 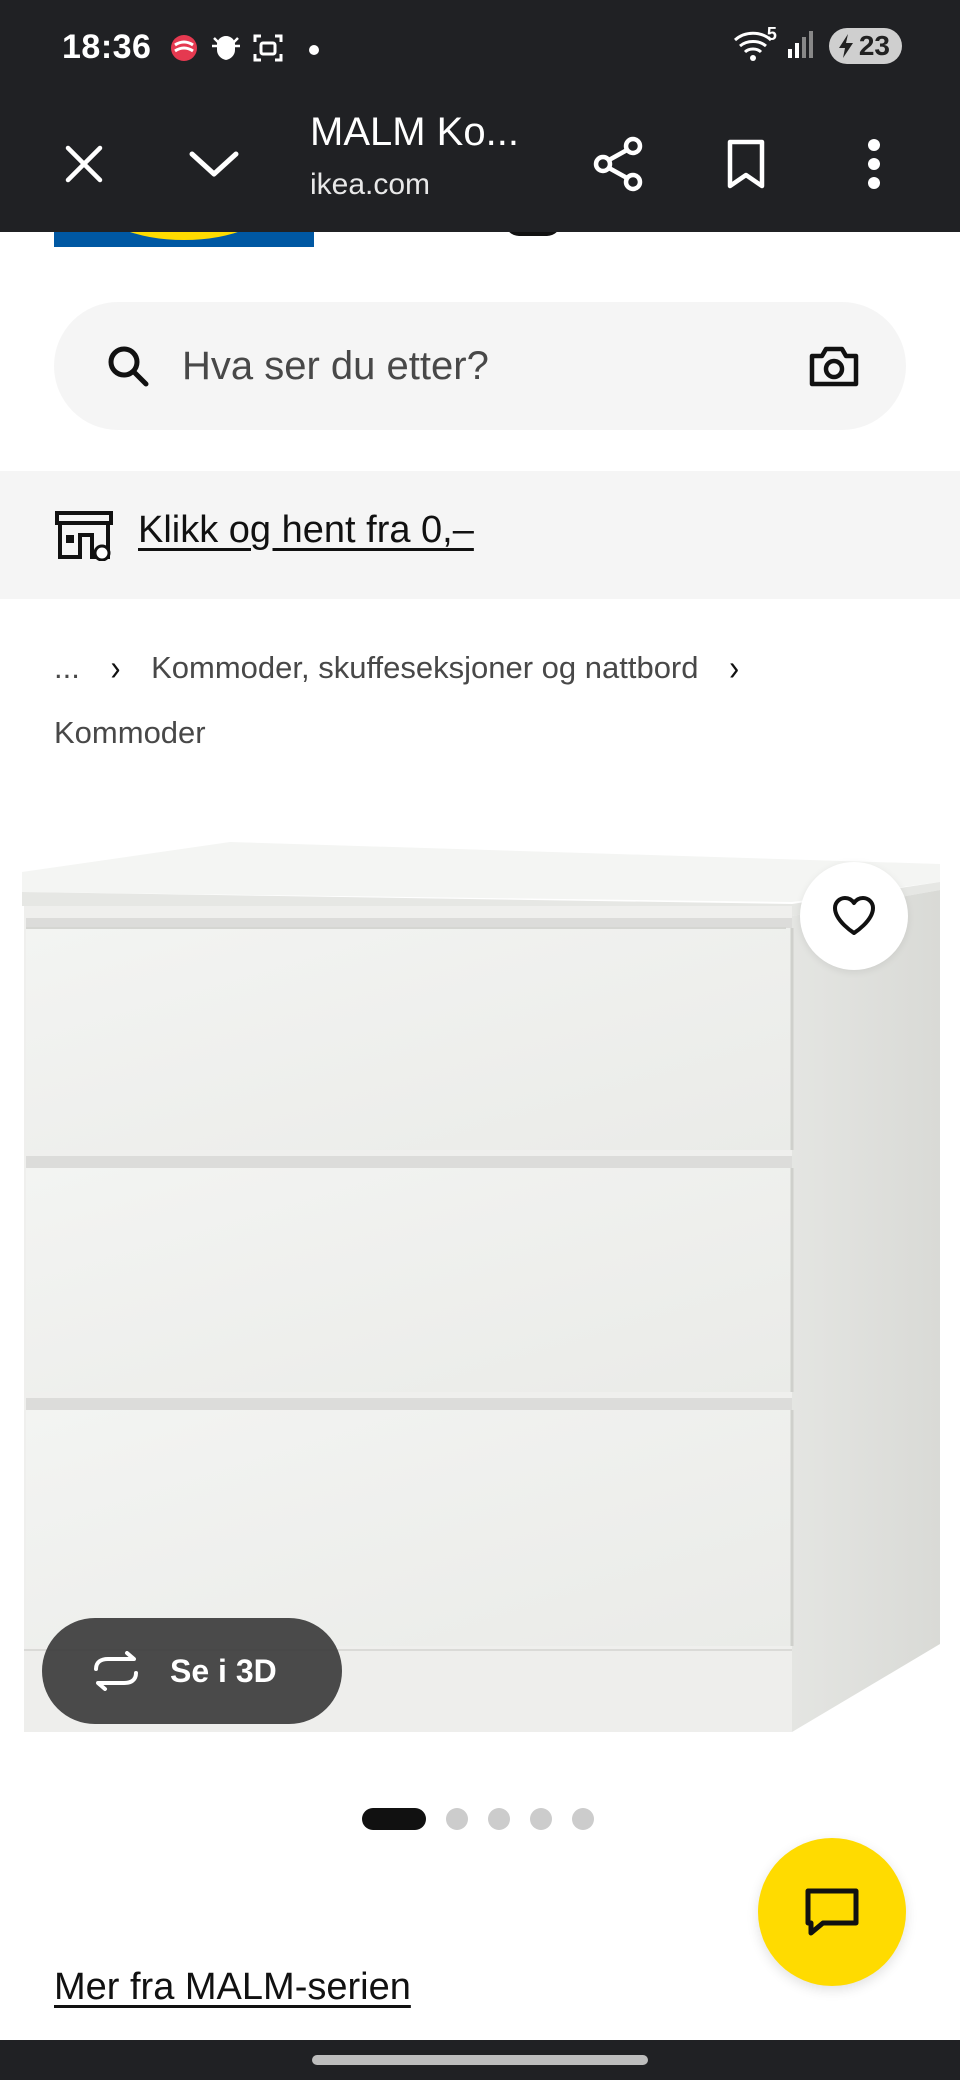 I want to click on series-link: Mer fra MALM-serien, so click(x=232, y=1987).